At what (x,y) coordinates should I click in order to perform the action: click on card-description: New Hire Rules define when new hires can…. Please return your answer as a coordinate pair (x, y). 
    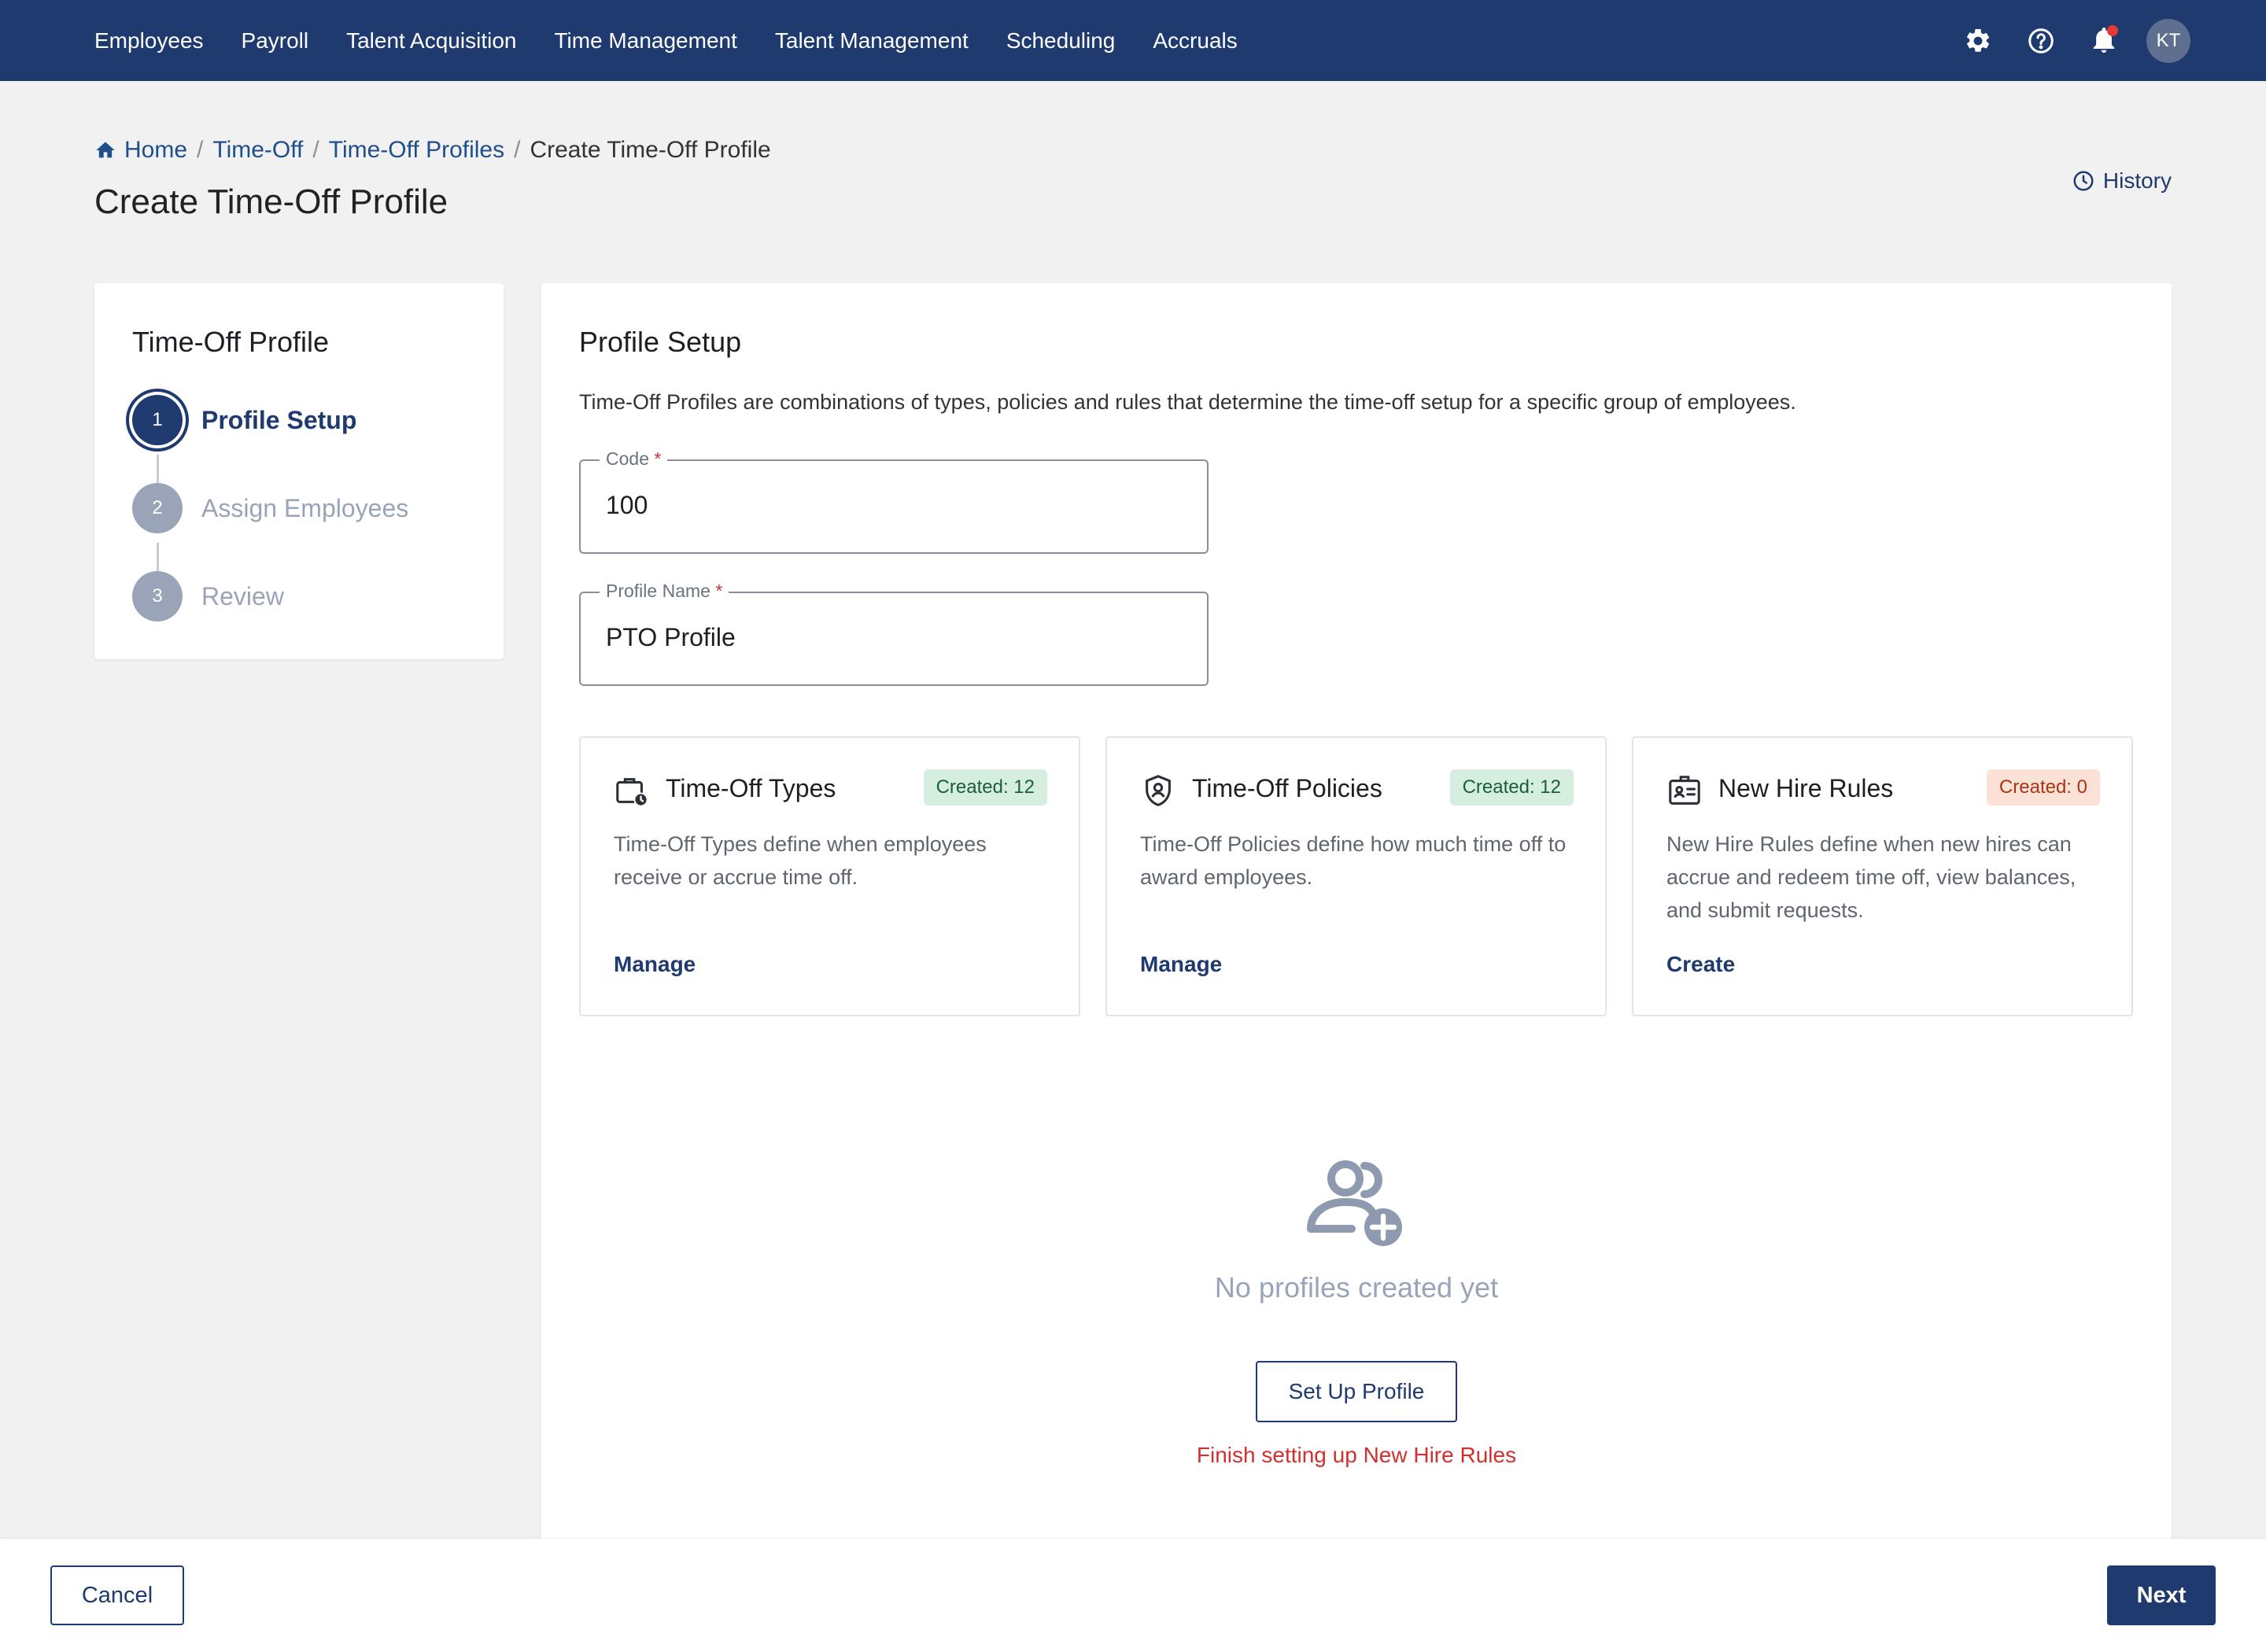
    Looking at the image, I should click on (1871, 877).